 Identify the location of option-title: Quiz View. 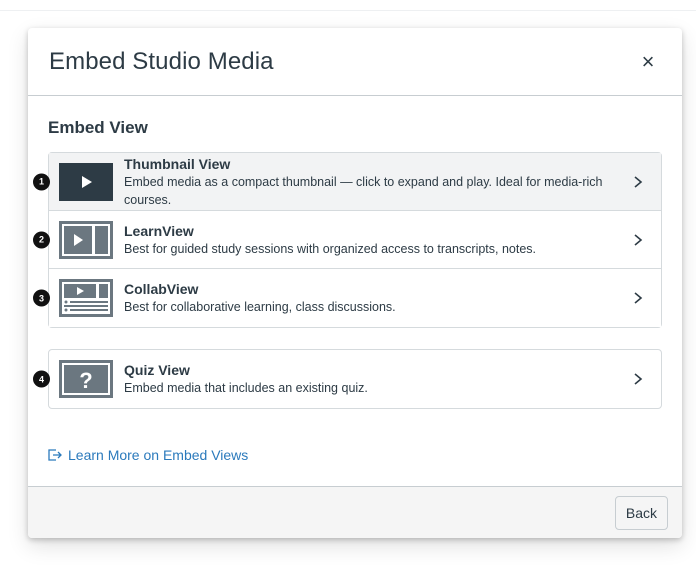
(157, 370).